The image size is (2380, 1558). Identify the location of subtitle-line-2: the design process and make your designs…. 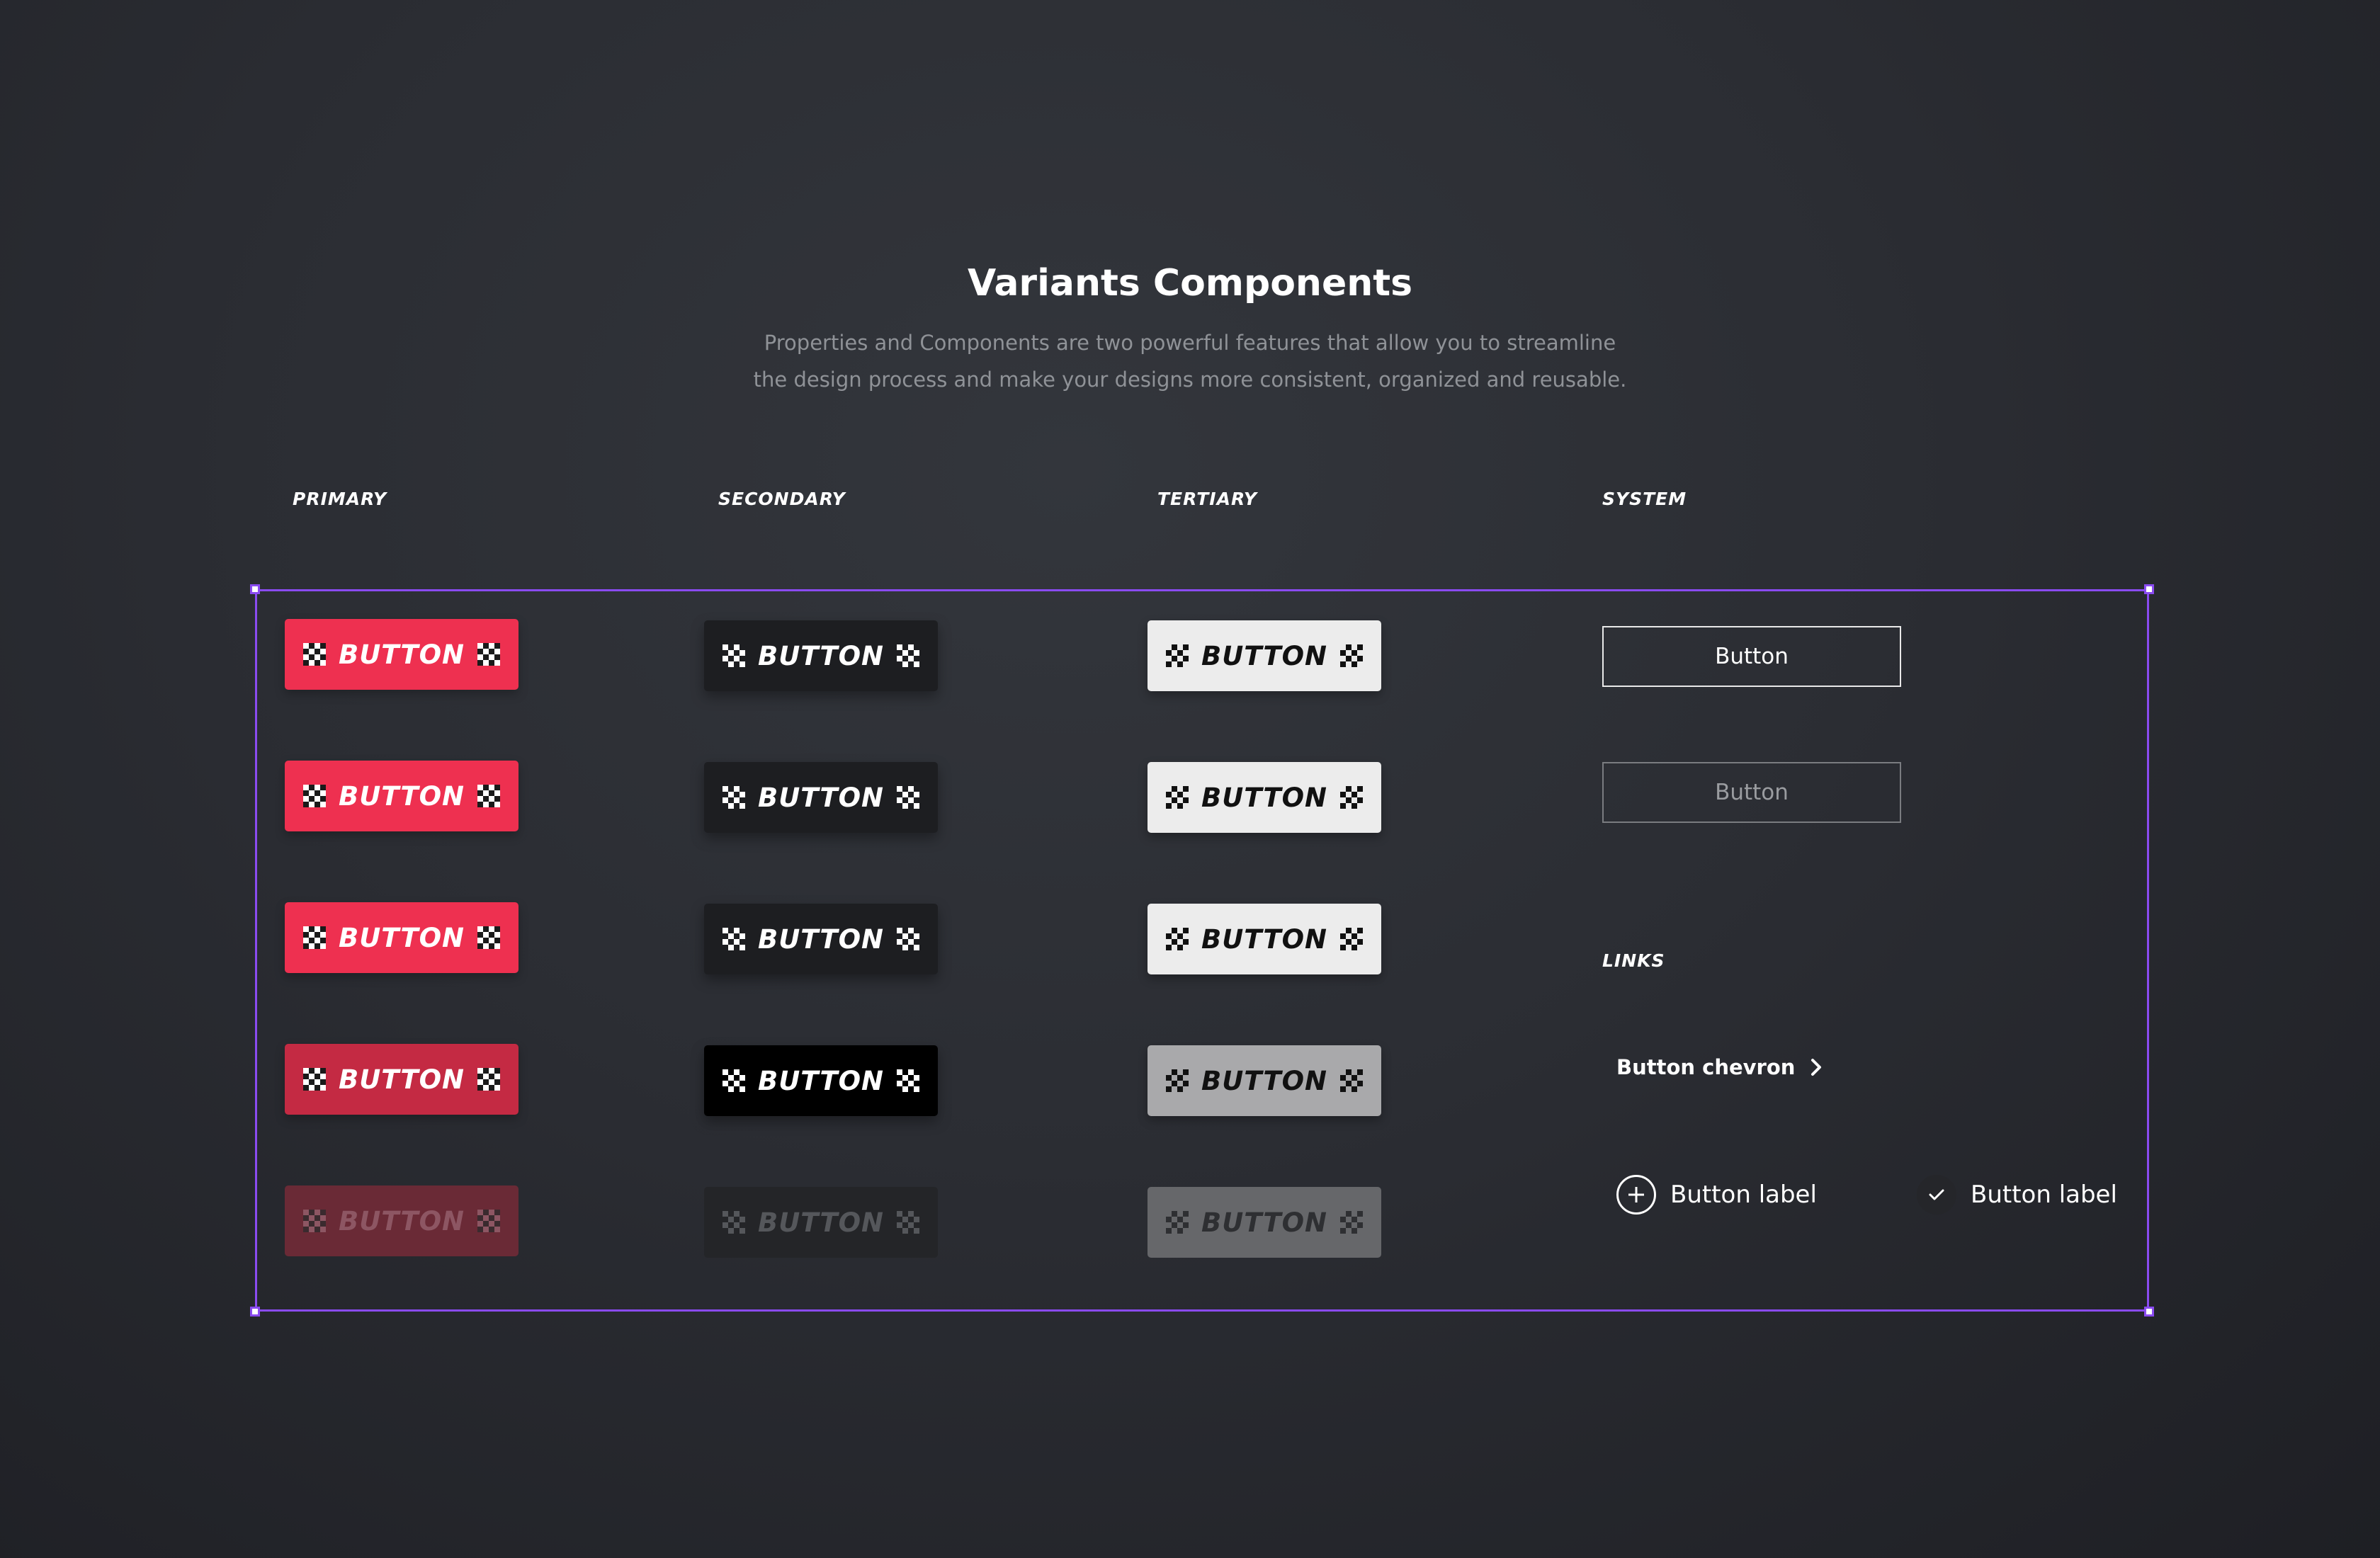
(1190, 380).